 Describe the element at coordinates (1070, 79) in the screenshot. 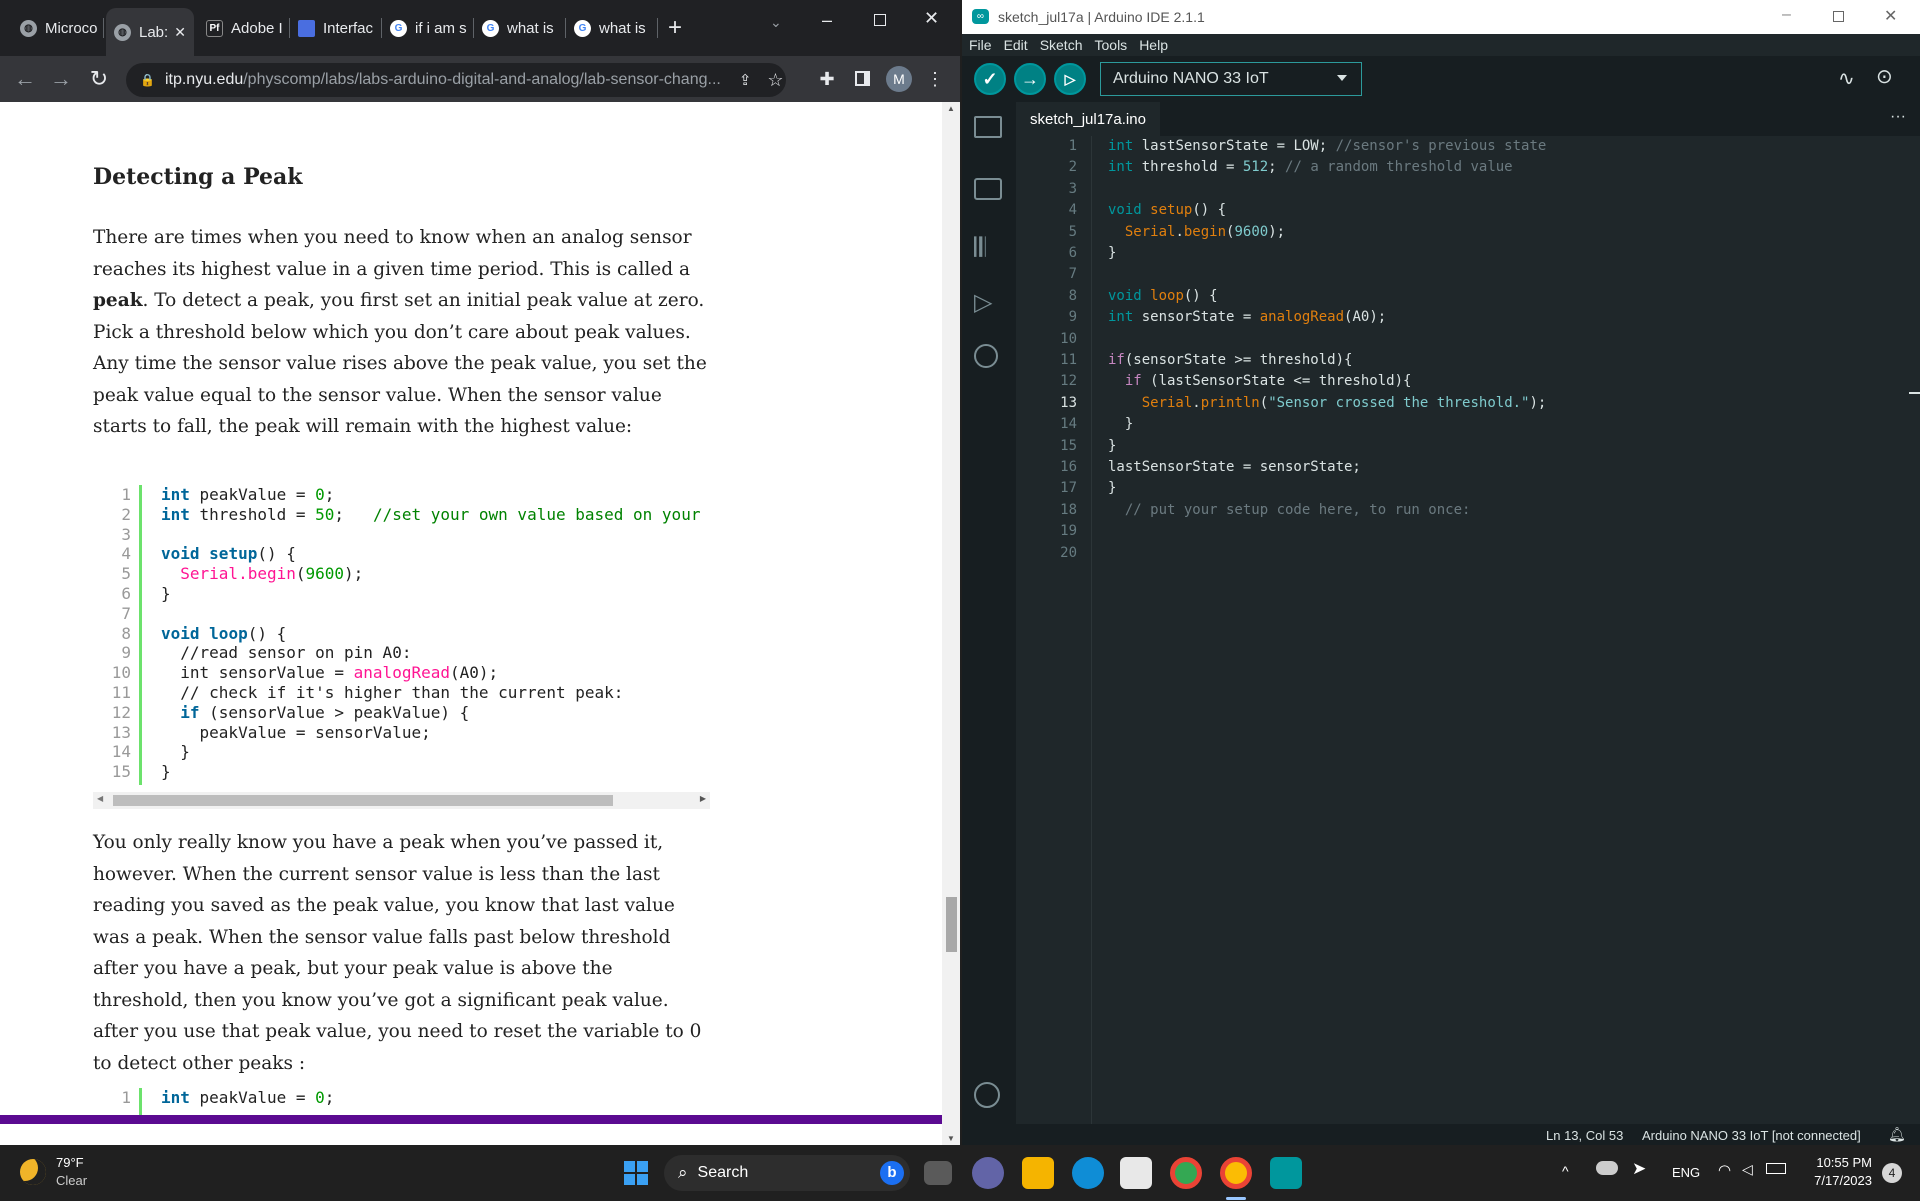

I see `debug-icon: ▷` at that location.